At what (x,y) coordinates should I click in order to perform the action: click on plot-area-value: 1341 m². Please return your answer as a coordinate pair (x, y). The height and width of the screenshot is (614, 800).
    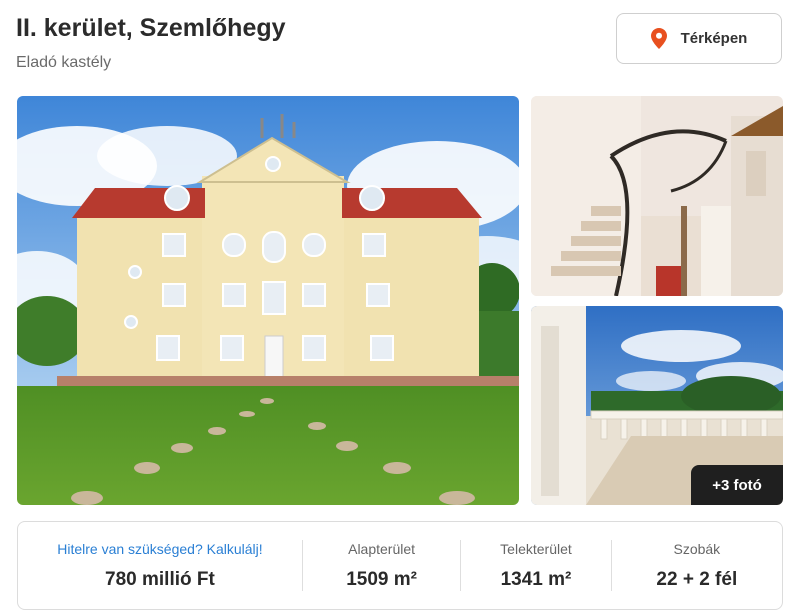
    Looking at the image, I should click on (536, 579).